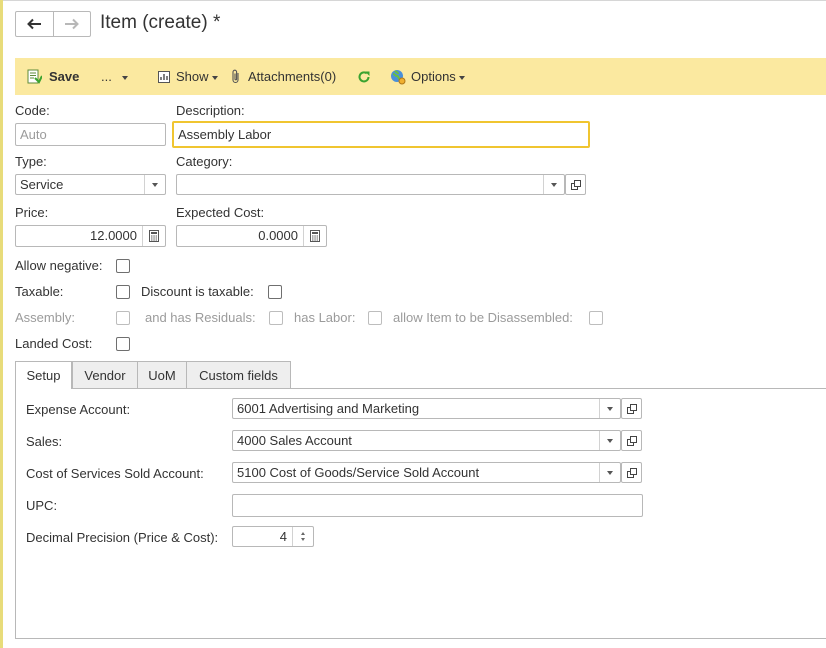  What do you see at coordinates (197, 291) in the screenshot?
I see `discount-taxable-label: Discount is taxable:` at bounding box center [197, 291].